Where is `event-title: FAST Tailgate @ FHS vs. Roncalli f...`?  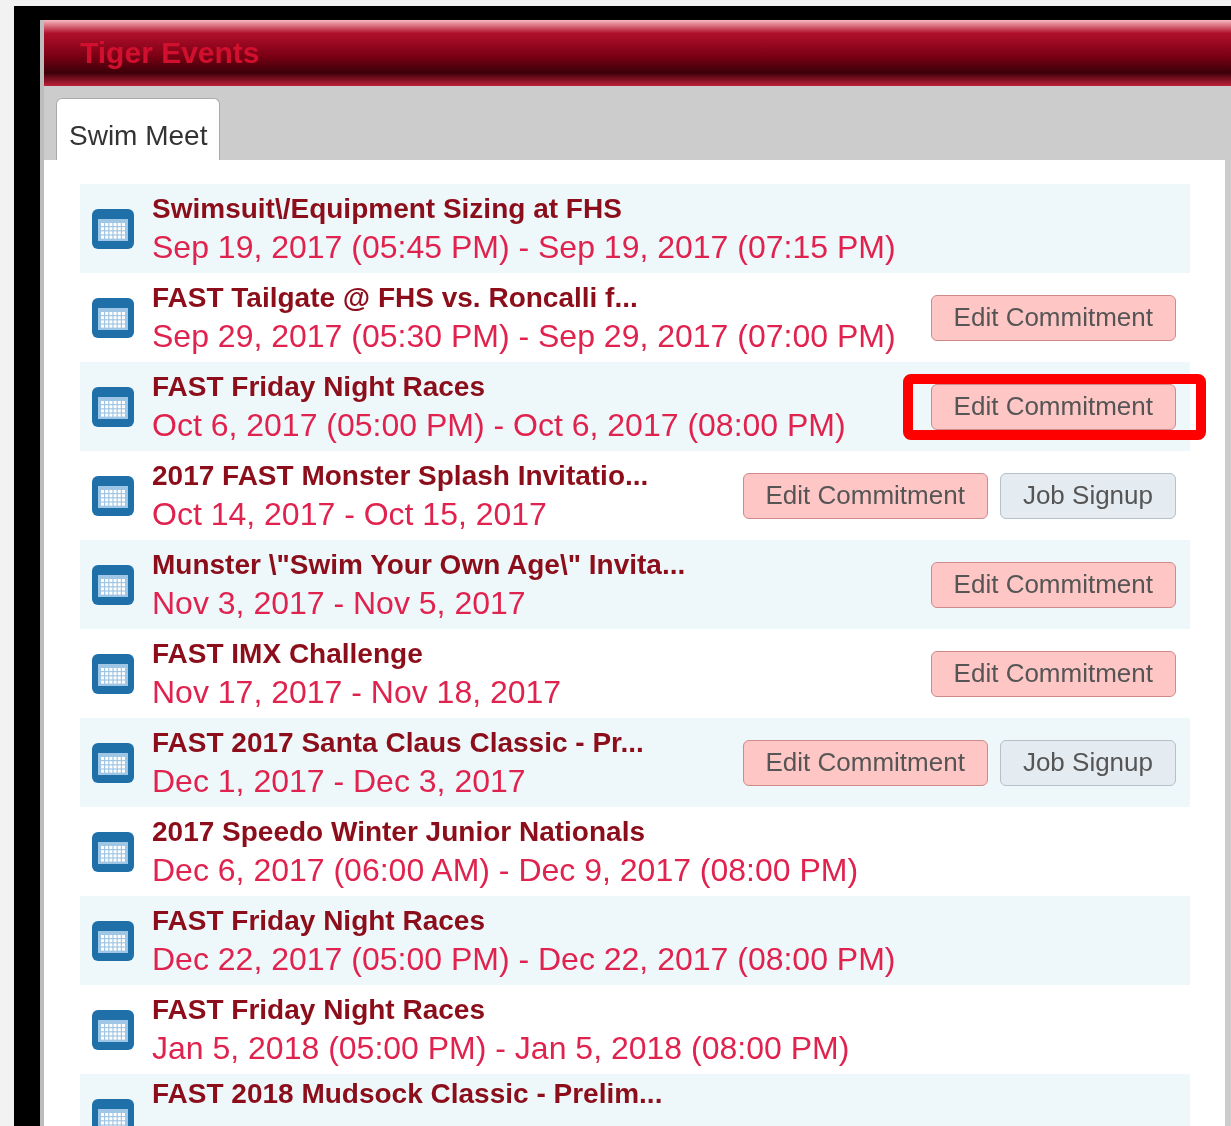 event-title: FAST Tailgate @ FHS vs. Roncalli f... is located at coordinates (541, 298).